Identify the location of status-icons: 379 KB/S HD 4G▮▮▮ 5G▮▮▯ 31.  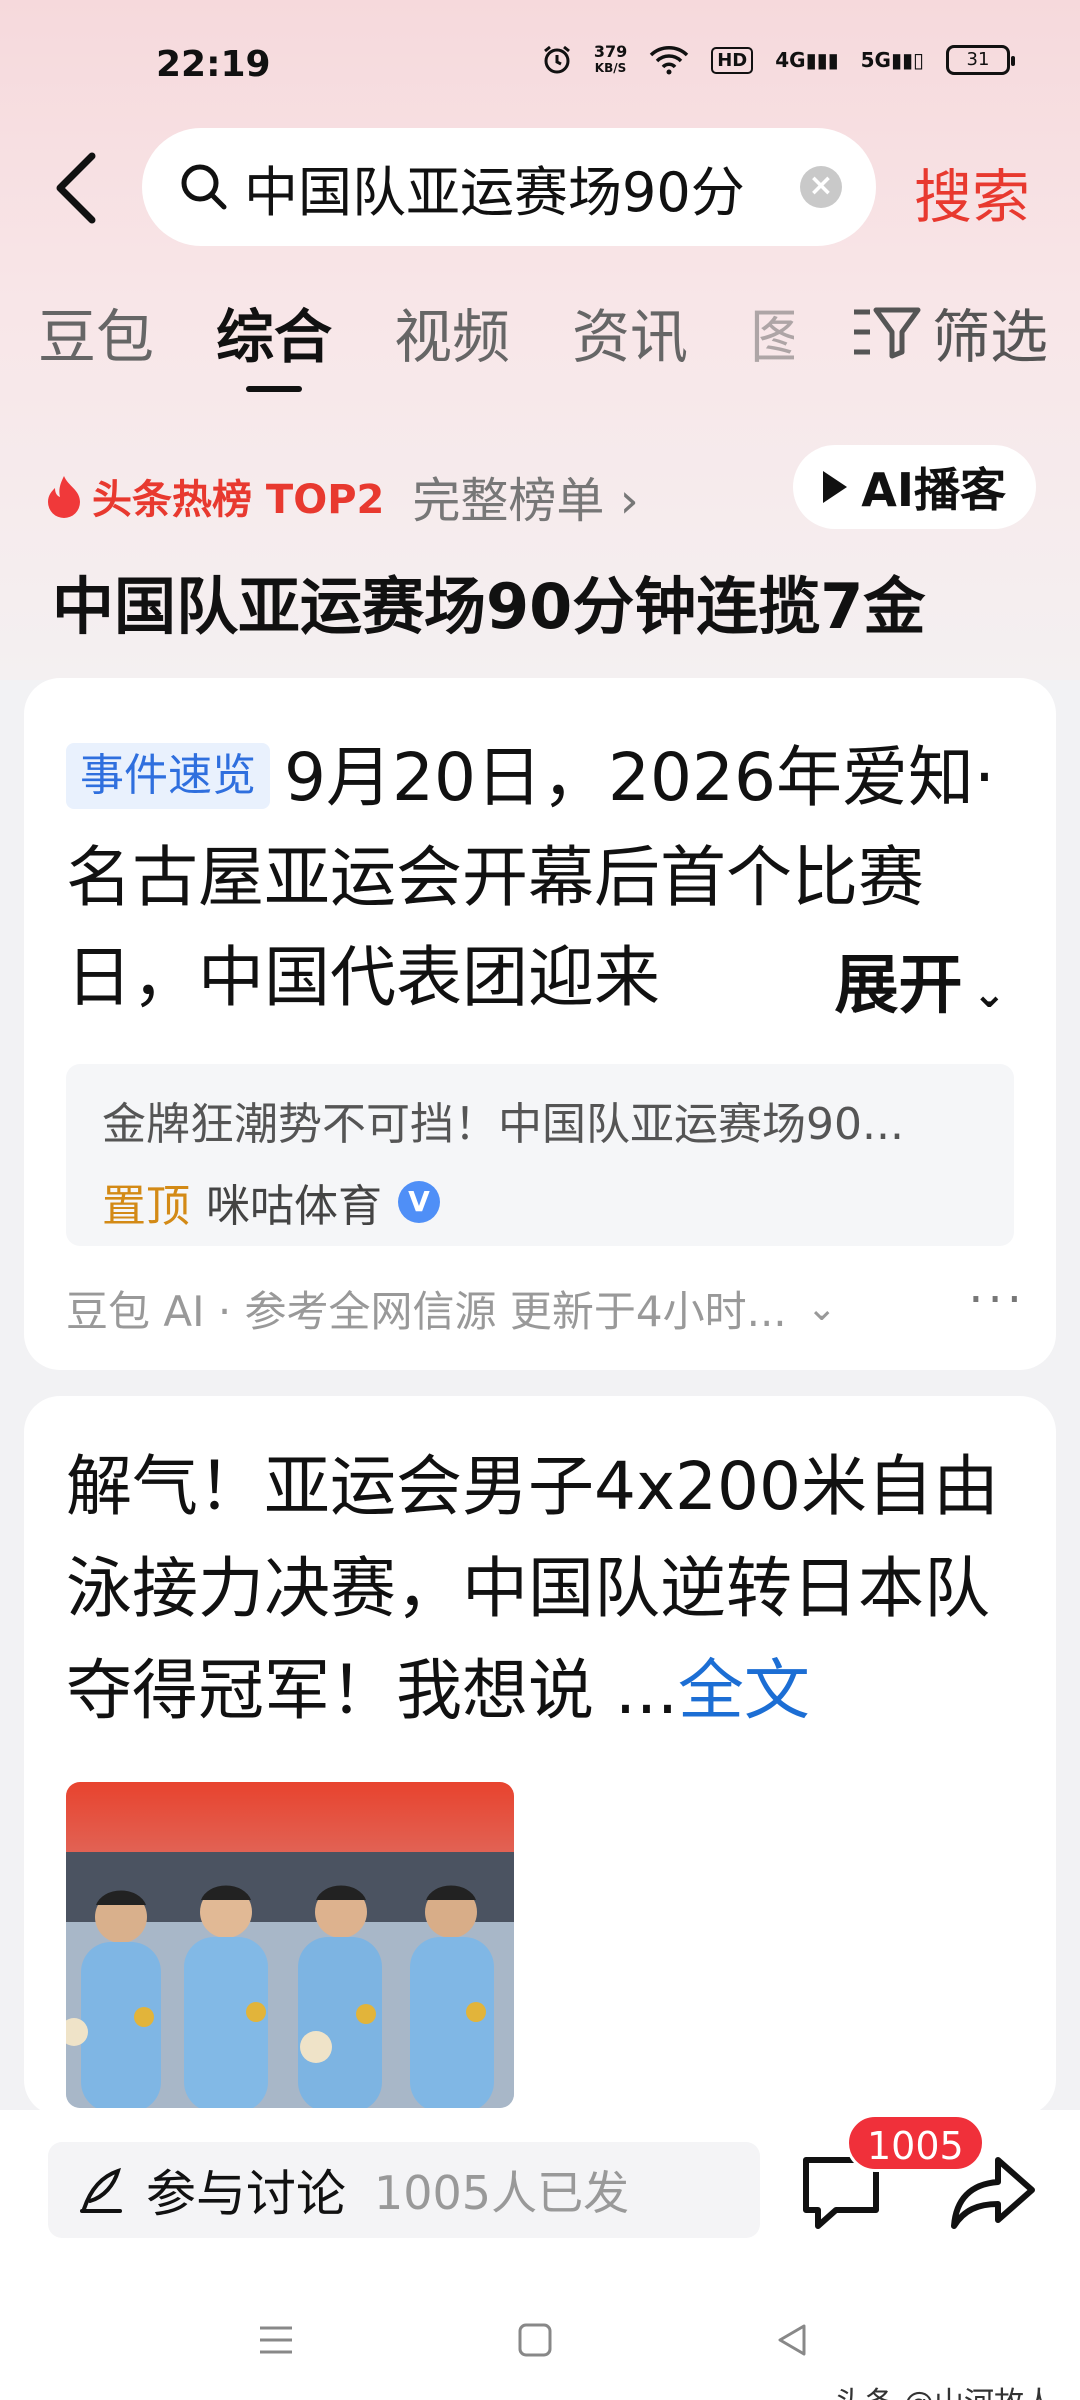
(778, 59).